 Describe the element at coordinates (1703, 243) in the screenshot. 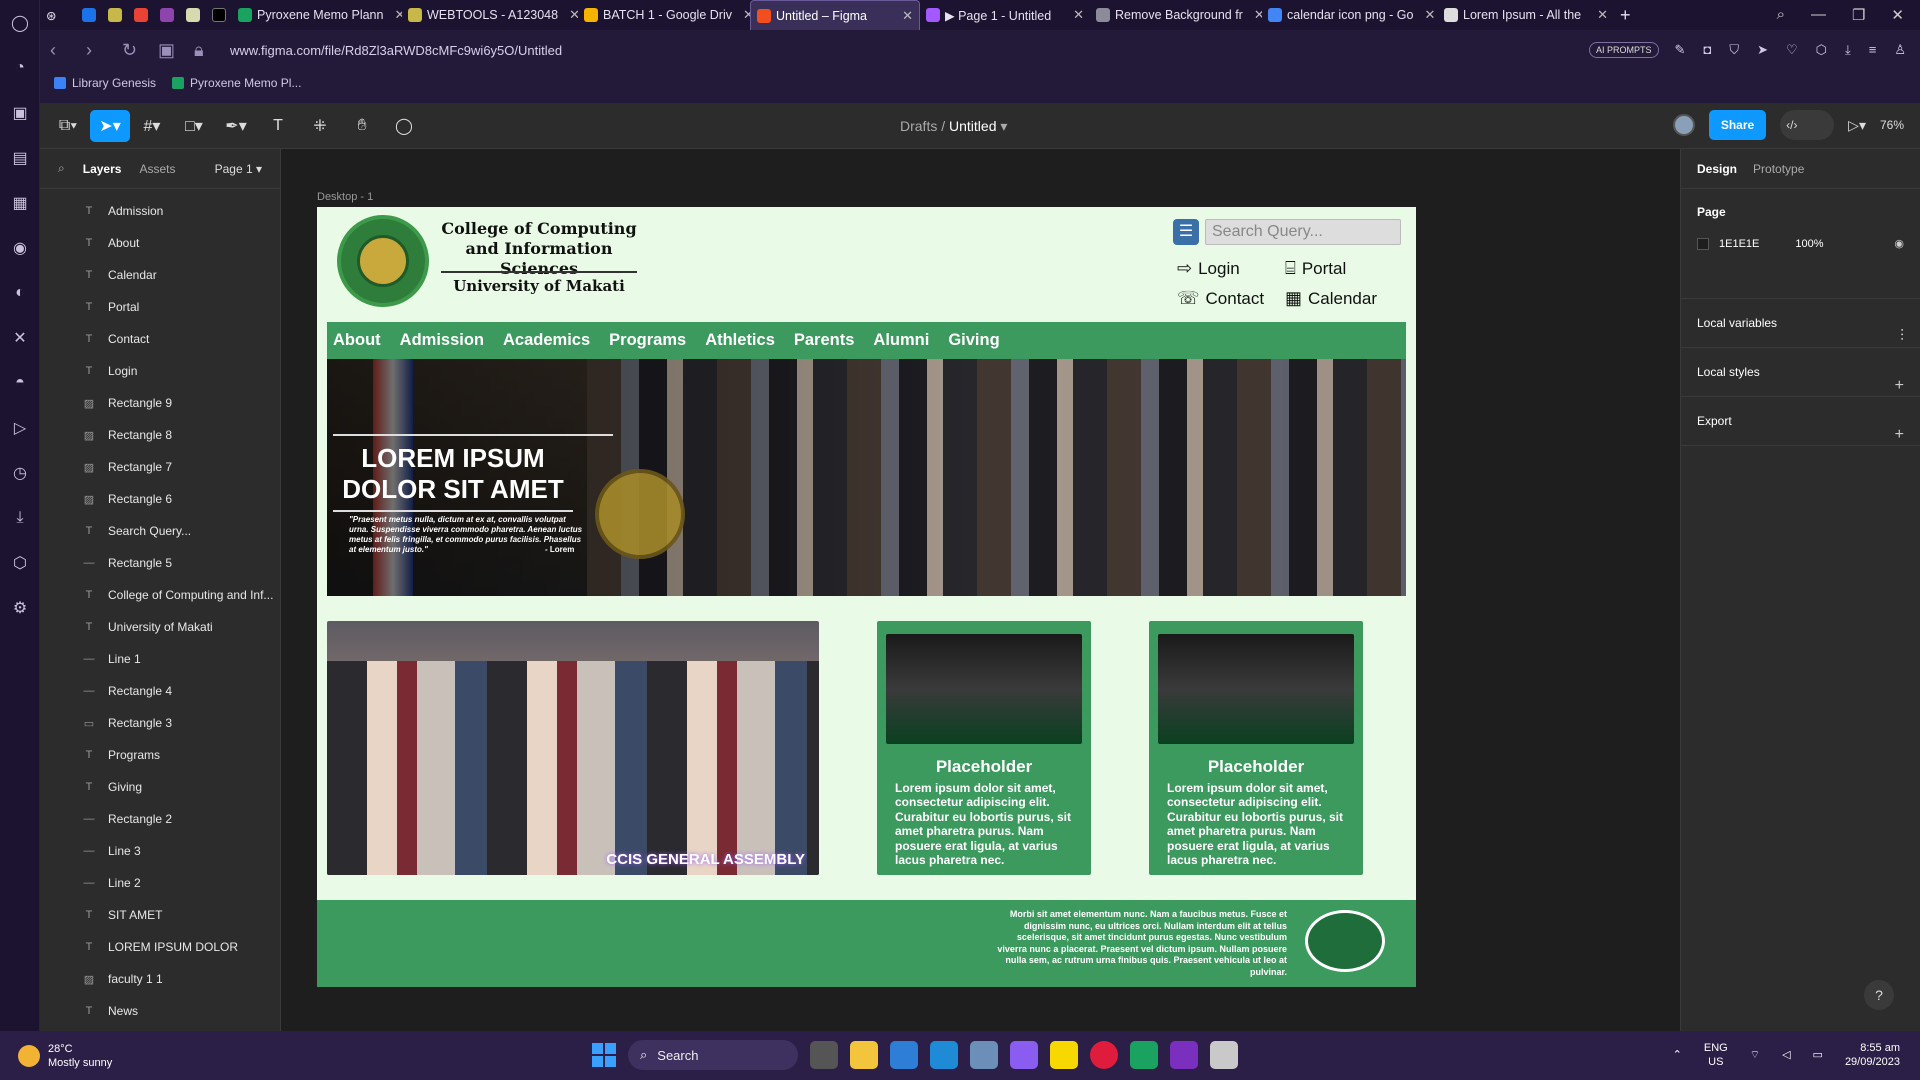

I see `color-swatch` at that location.